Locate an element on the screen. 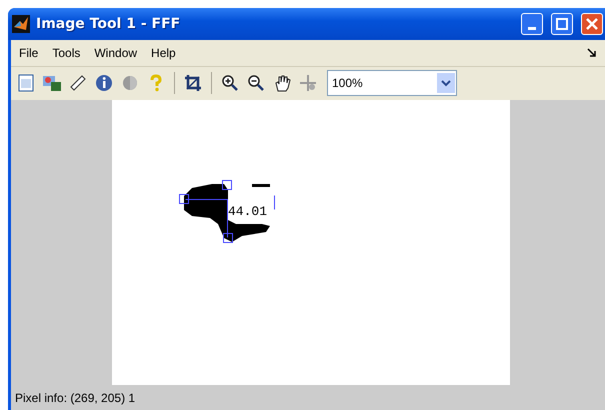 This screenshot has height=410, width=605. minimize-button is located at coordinates (532, 23).